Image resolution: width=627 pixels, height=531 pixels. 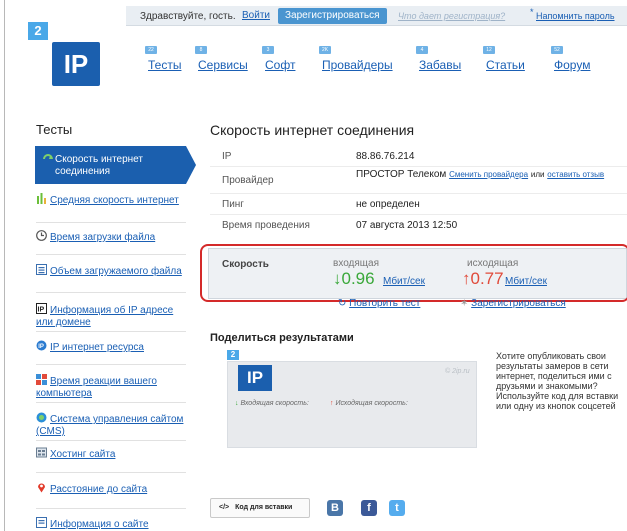 I want to click on provider-name: ПРОСТОР Телеком, so click(x=401, y=174).